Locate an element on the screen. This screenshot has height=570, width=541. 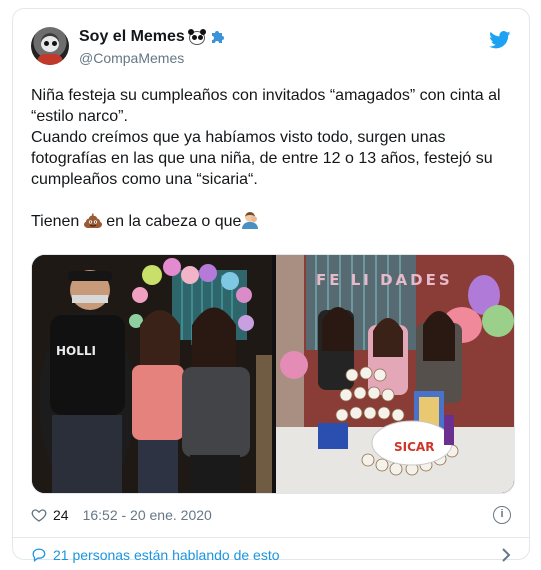
tweet-text-line: Tienen en la cabeza o que is located at coordinates (273, 221).